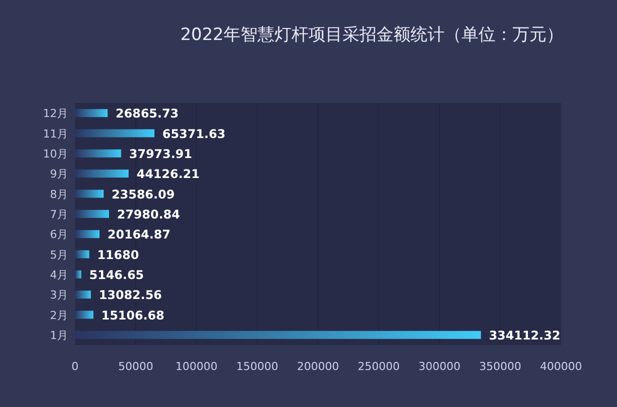  What do you see at coordinates (139, 235) in the screenshot?
I see `data-label: 20164.87` at bounding box center [139, 235].